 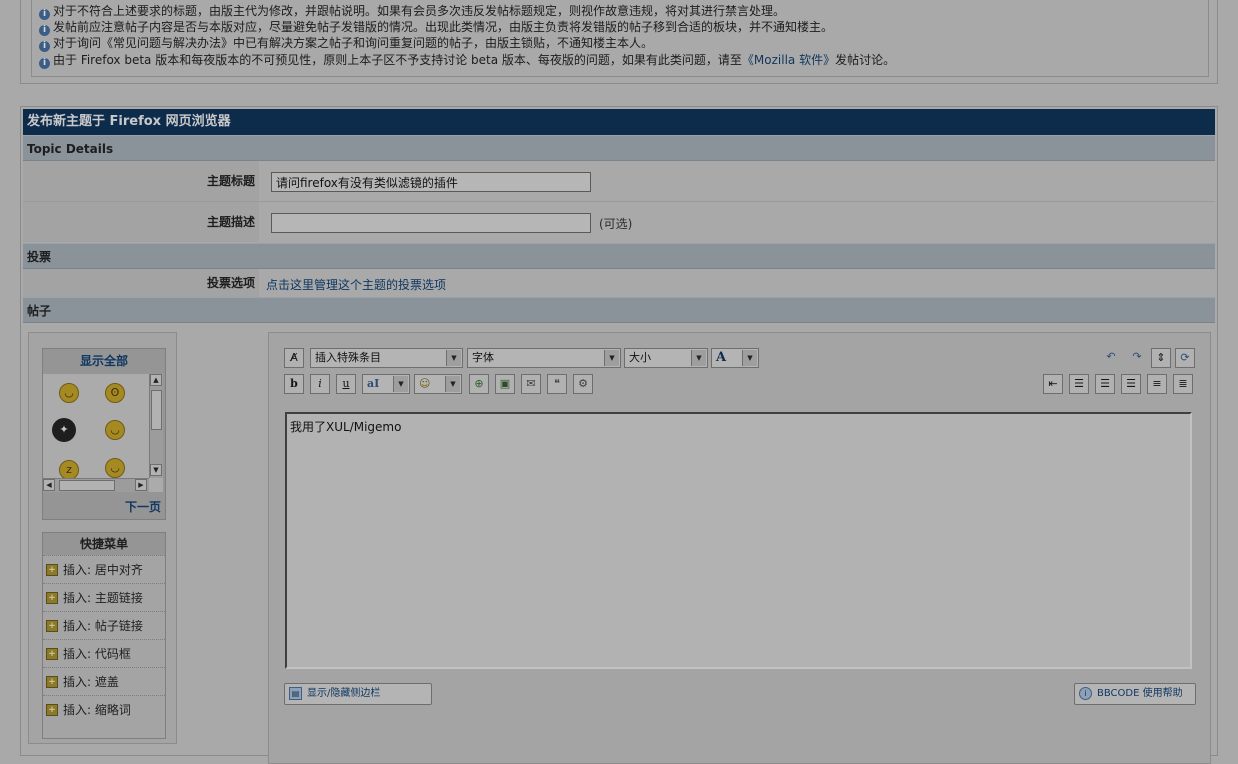 I want to click on mozilla-software-link: 《Mozilla 软件》, so click(x=788, y=60).